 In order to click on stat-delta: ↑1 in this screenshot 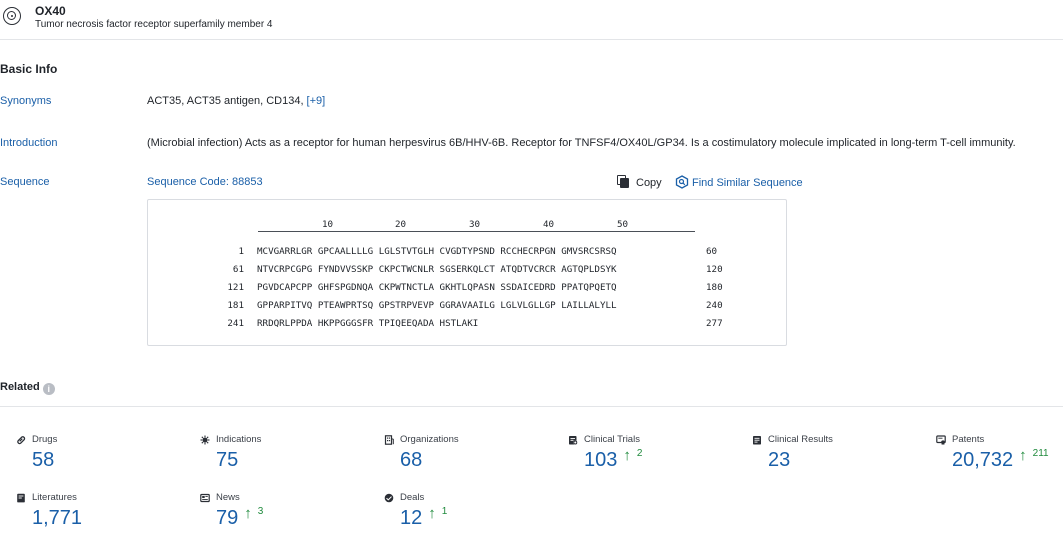, I will do `click(437, 513)`.